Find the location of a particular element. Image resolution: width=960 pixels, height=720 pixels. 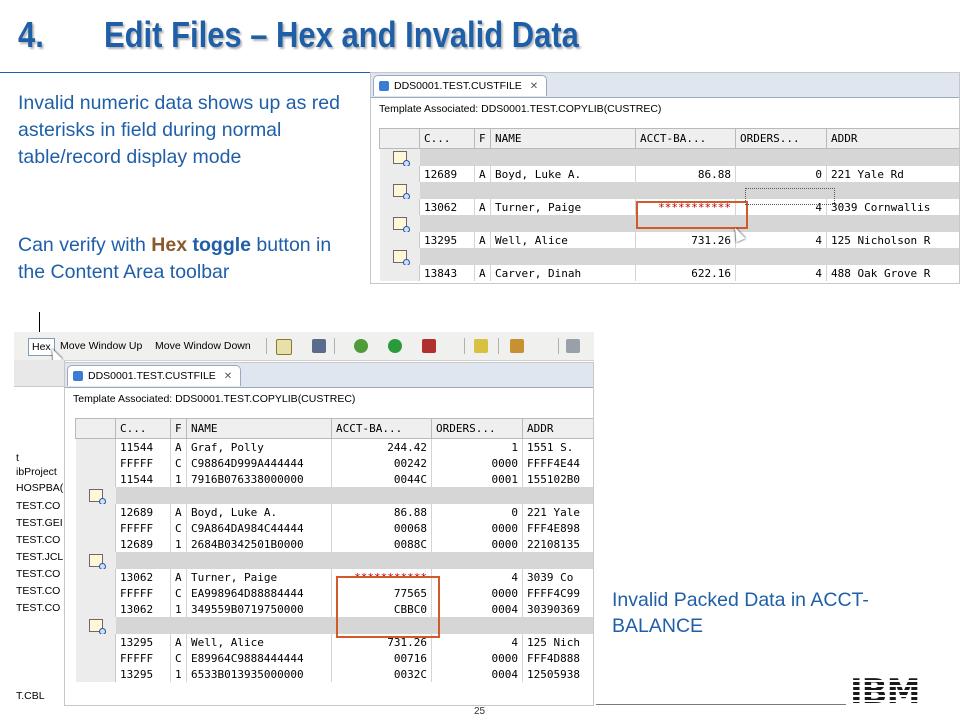

cell-name: 6533B013935000000 is located at coordinates (259, 674).